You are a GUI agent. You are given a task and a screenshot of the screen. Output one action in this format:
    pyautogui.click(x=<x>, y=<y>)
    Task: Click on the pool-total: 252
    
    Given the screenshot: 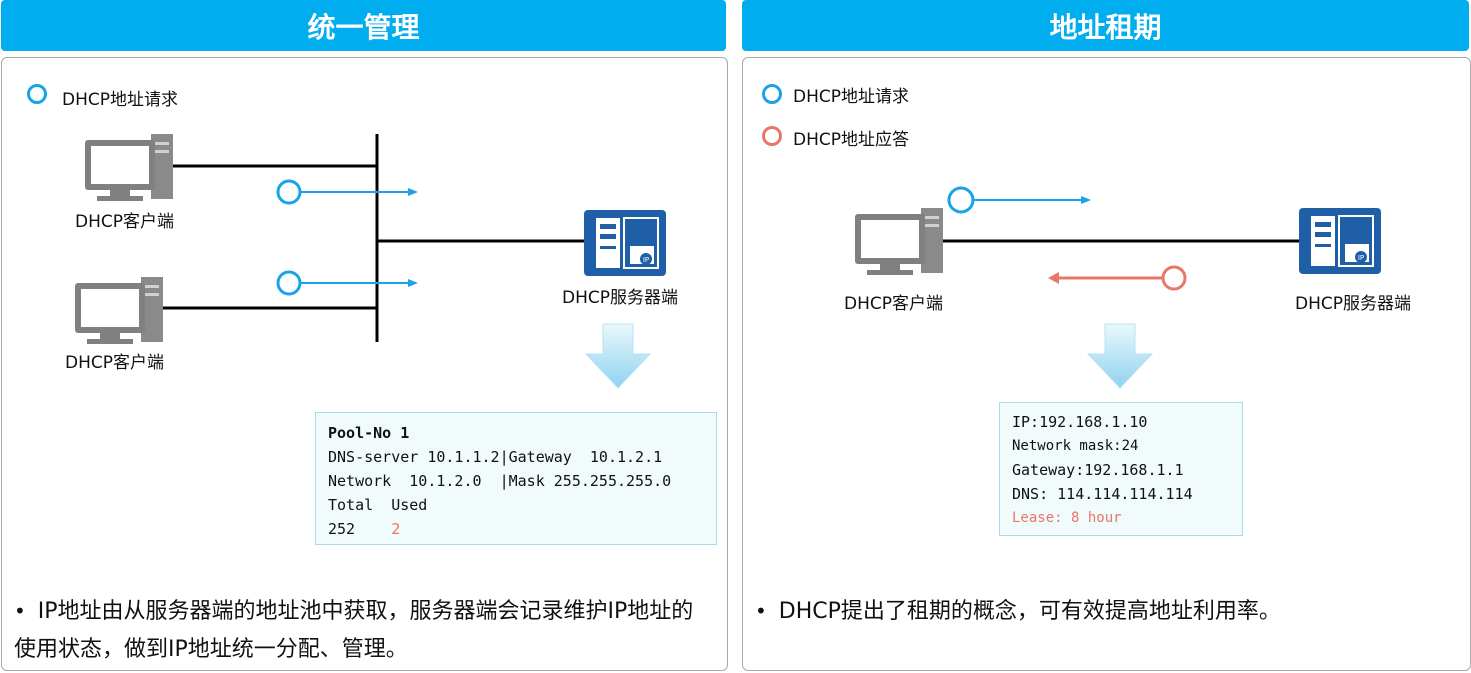 What is the action you would take?
    pyautogui.click(x=342, y=529)
    